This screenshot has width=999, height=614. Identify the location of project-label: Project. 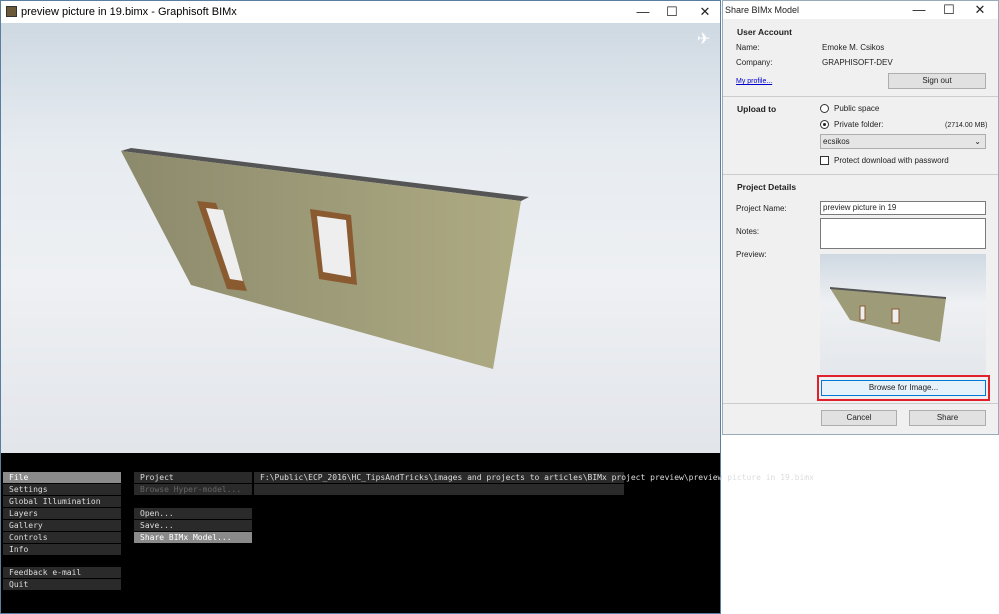
(193, 477).